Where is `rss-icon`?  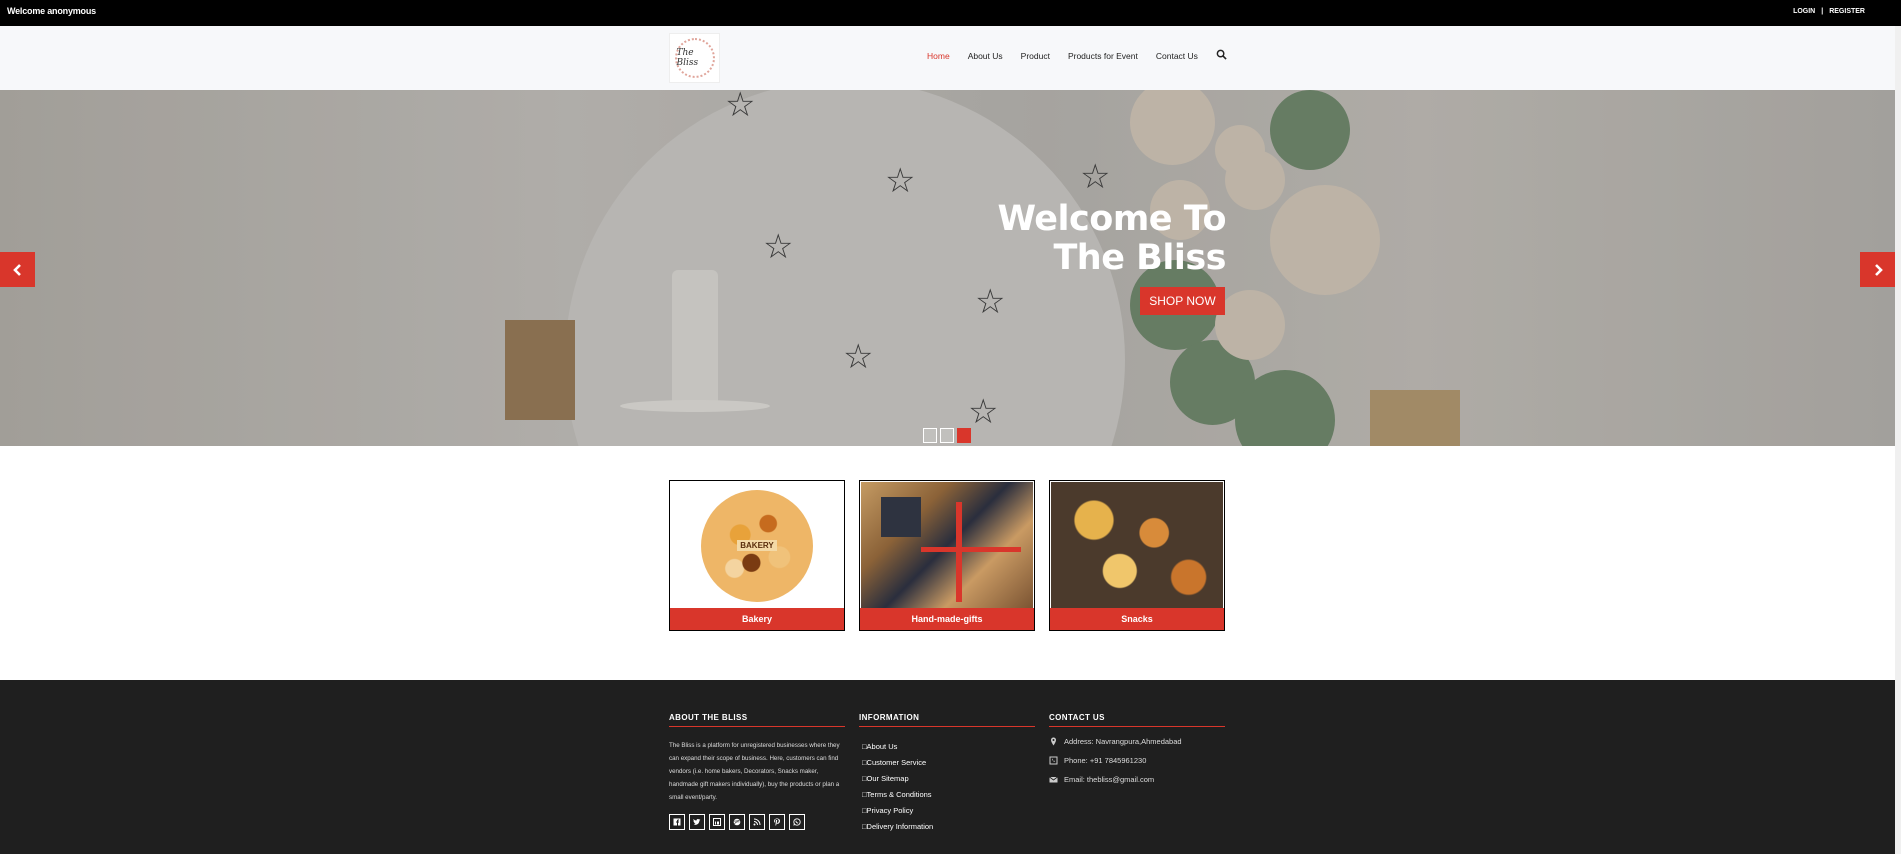
rss-icon is located at coordinates (757, 822).